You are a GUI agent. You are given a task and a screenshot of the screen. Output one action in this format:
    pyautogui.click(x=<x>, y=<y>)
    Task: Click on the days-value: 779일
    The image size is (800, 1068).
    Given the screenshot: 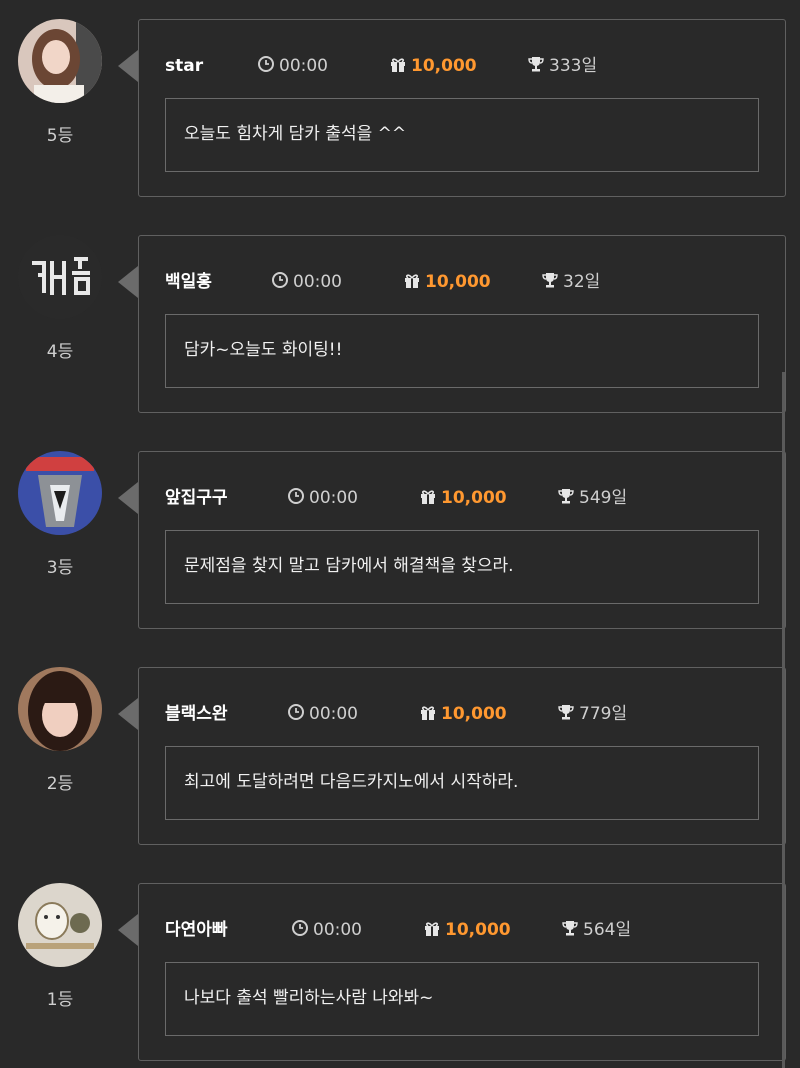 What is the action you would take?
    pyautogui.click(x=603, y=714)
    